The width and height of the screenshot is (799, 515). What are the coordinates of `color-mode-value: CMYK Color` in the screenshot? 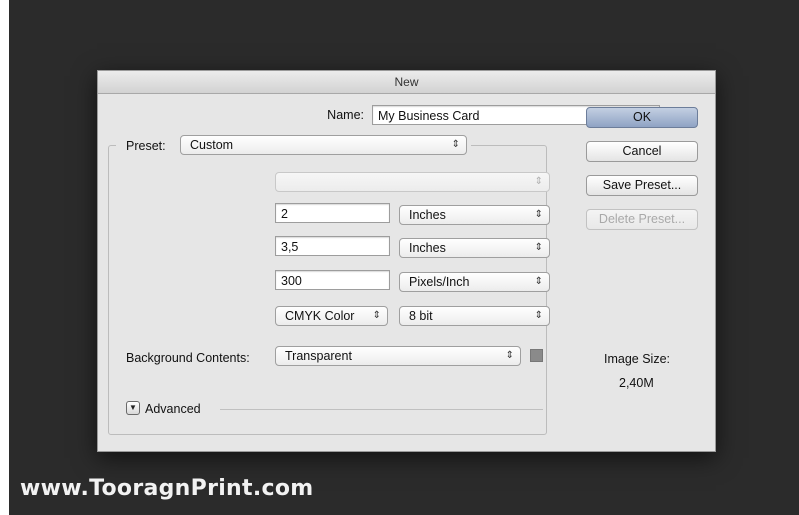 It's located at (320, 316).